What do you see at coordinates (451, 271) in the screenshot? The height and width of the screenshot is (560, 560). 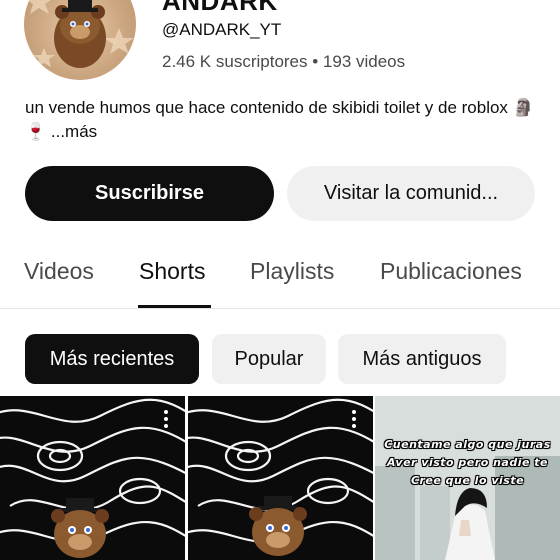 I see `tab-publicaciones: Publicaciones` at bounding box center [451, 271].